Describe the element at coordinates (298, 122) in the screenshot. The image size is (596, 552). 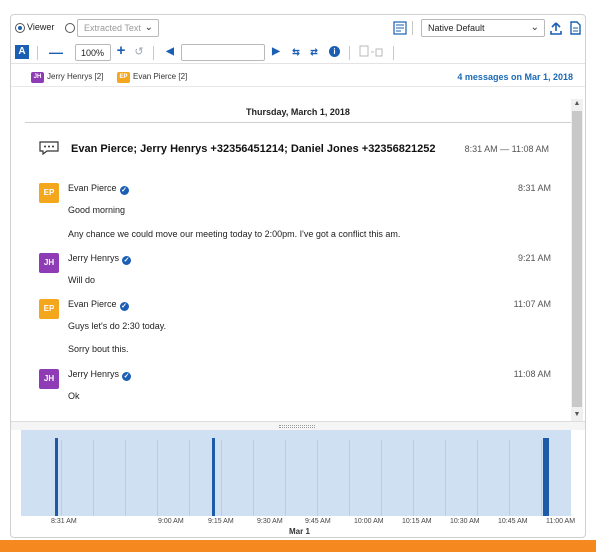
I see `date-divider` at that location.